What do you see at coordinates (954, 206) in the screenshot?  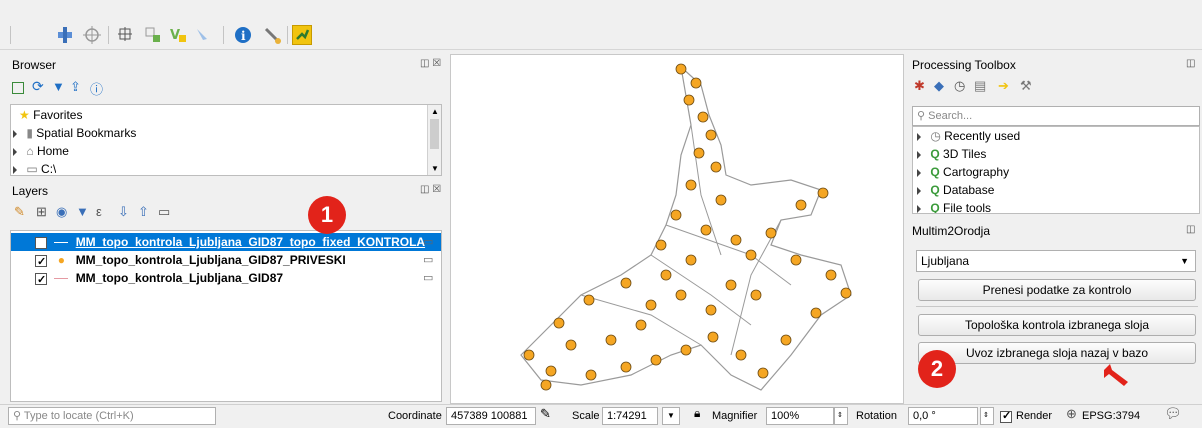 I see `processing-item-filetools: Q File tools` at bounding box center [954, 206].